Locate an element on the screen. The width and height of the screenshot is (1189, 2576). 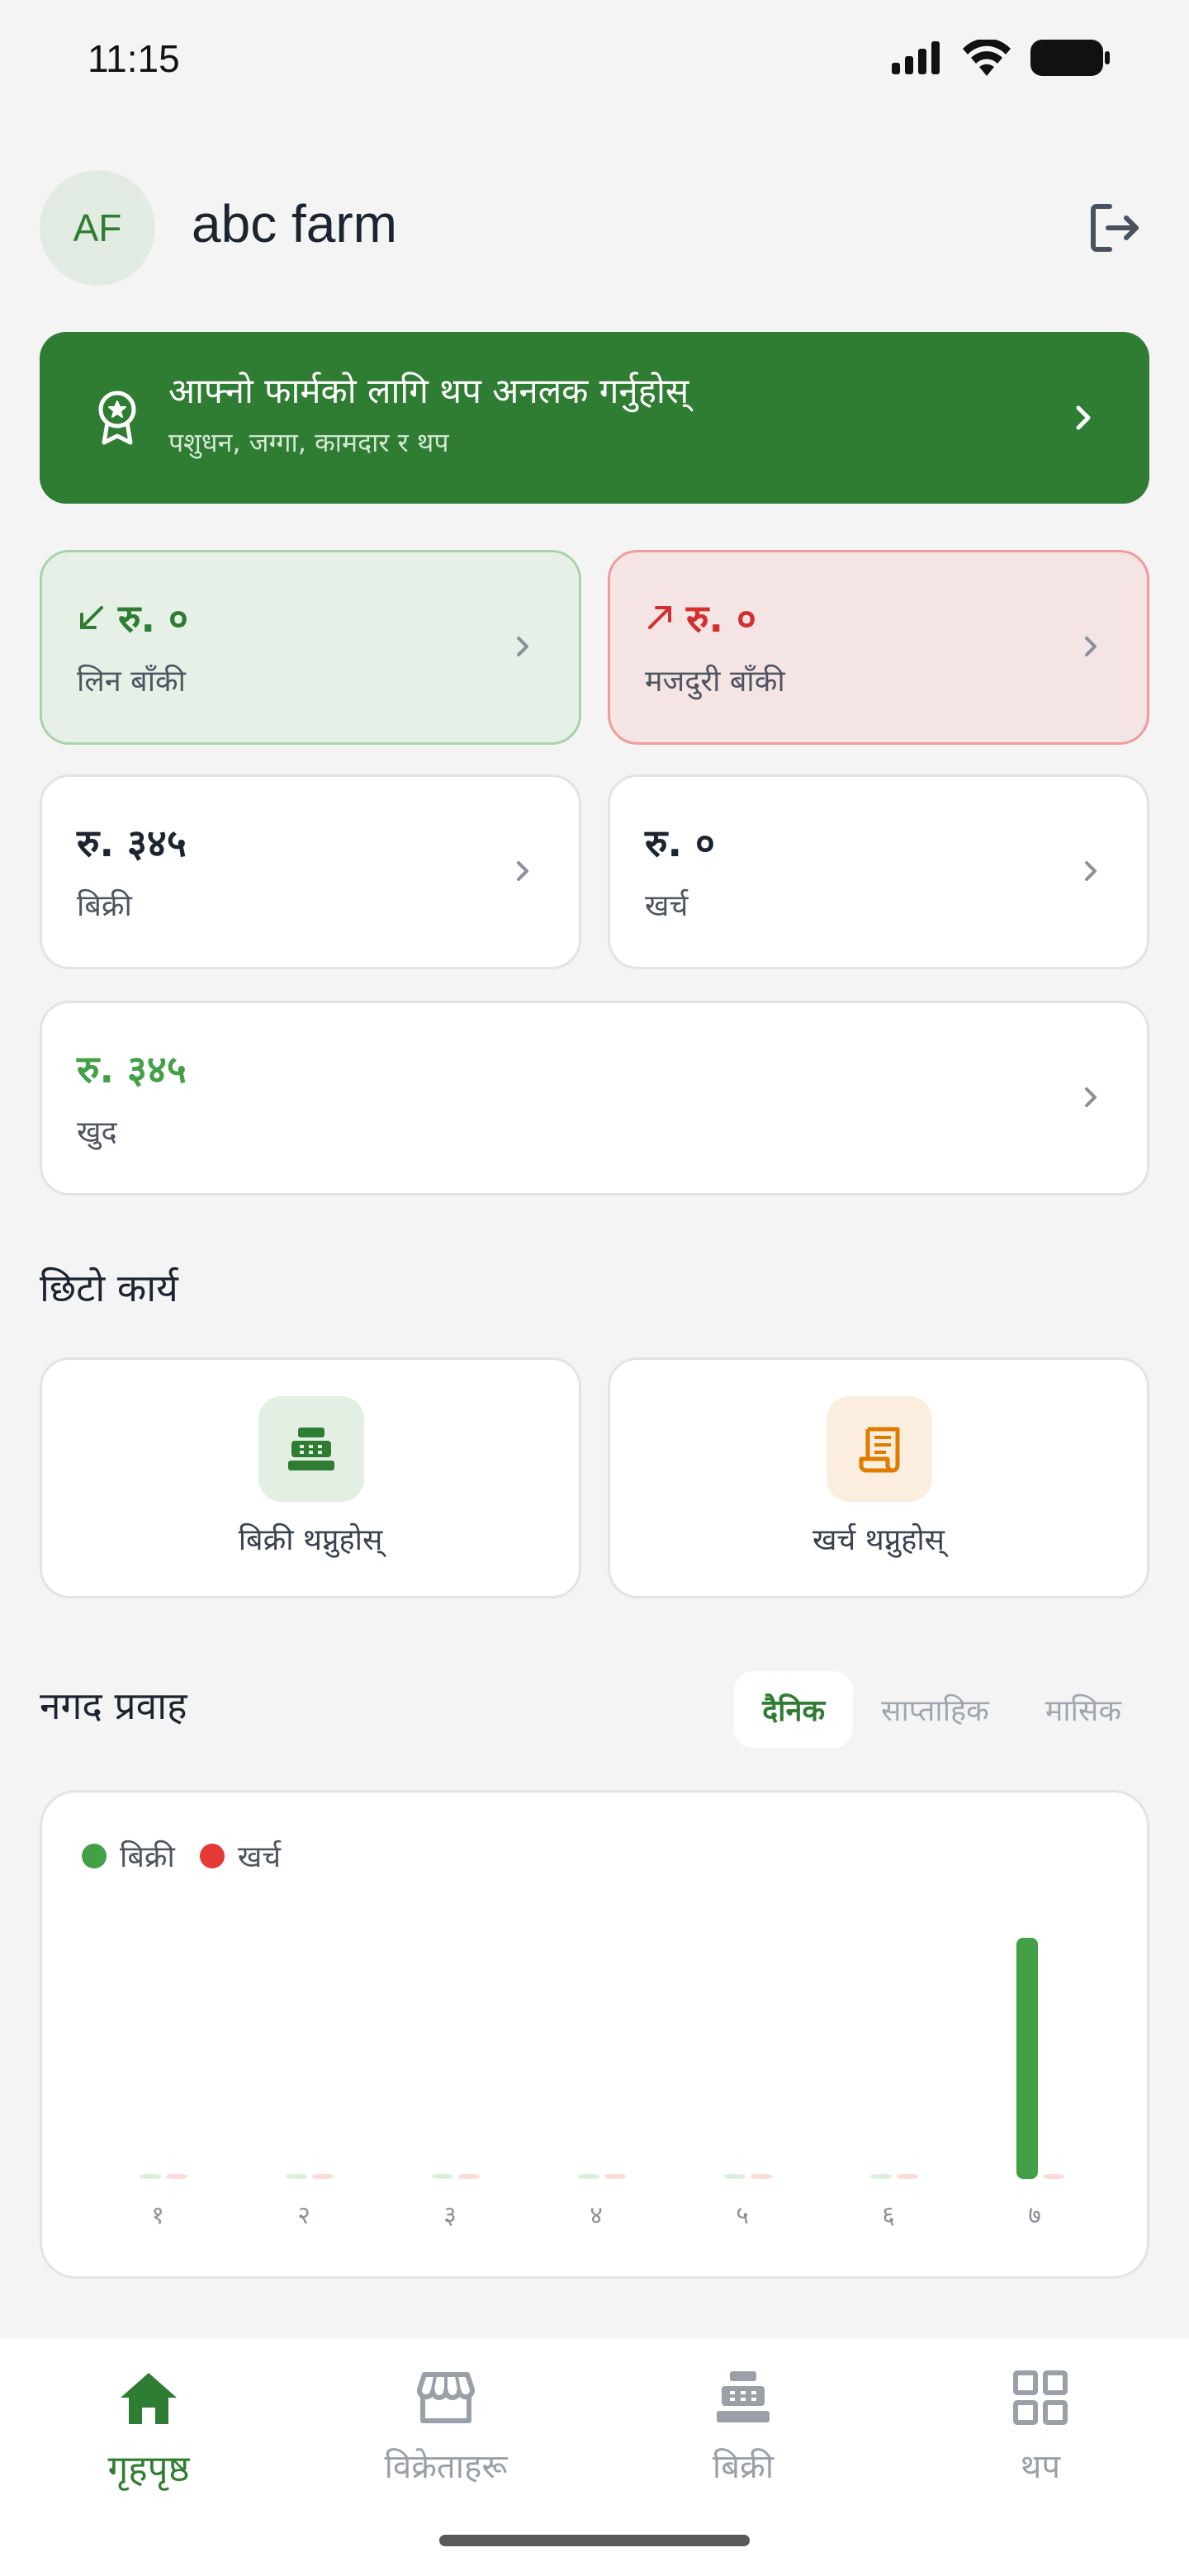
farm-name: abc farm is located at coordinates (294, 223).